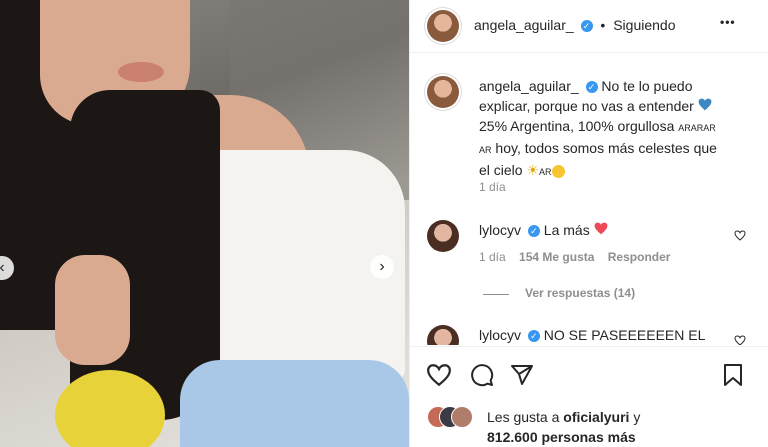  What do you see at coordinates (624, 335) in the screenshot?
I see `comment-text: NO SE PASEEEEEEN EL` at bounding box center [624, 335].